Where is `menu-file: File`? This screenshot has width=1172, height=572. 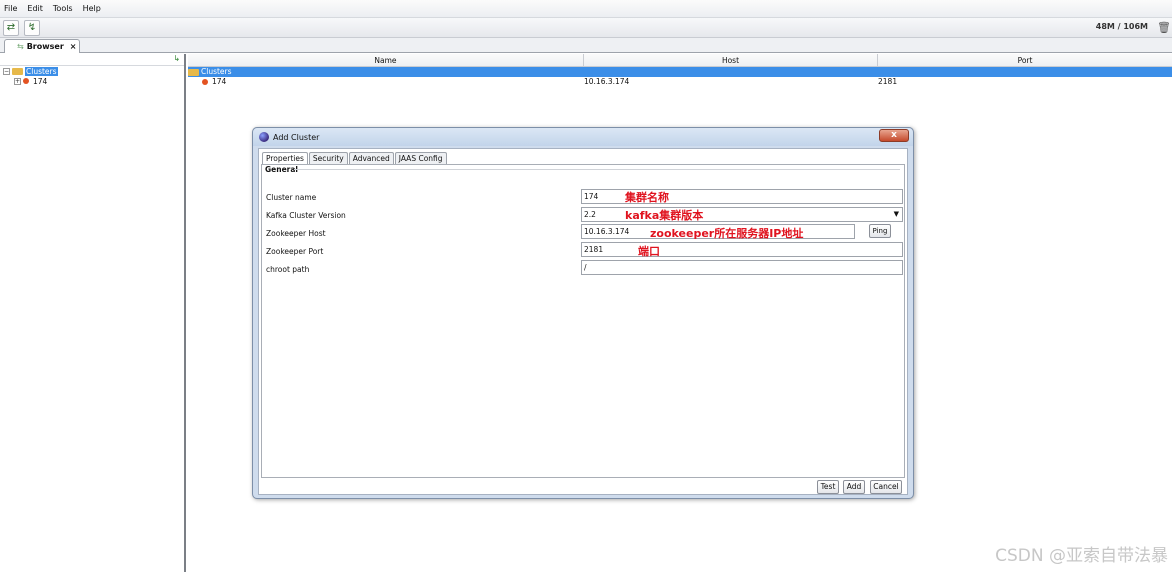
menu-file: File is located at coordinates (10, 8).